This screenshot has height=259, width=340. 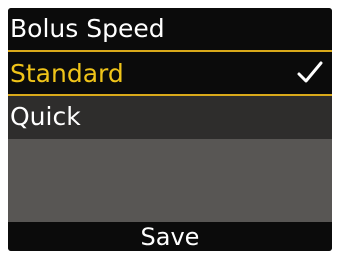 What do you see at coordinates (45, 116) in the screenshot?
I see `option-label: Quick` at bounding box center [45, 116].